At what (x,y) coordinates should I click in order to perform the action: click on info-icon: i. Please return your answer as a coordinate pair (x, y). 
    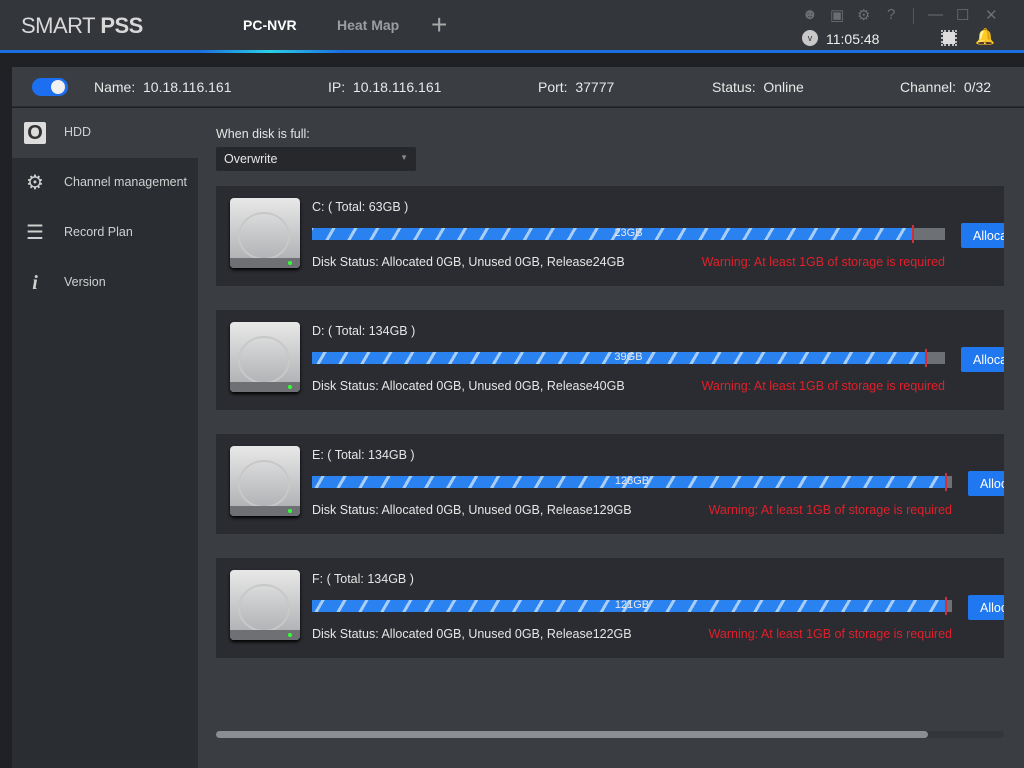
    Looking at the image, I should click on (35, 283).